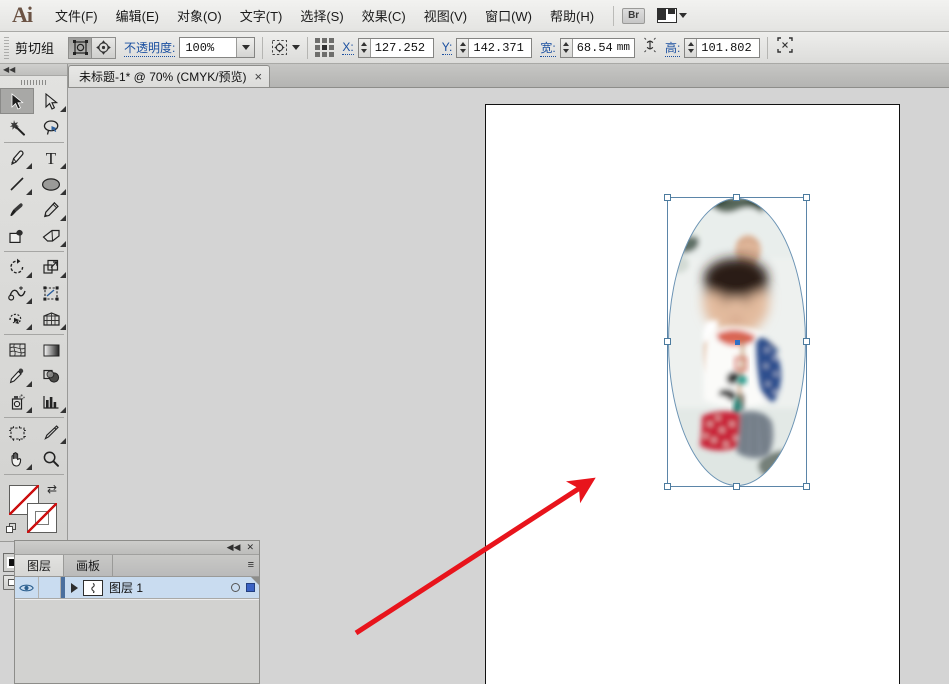  I want to click on scale-tool, so click(51, 267).